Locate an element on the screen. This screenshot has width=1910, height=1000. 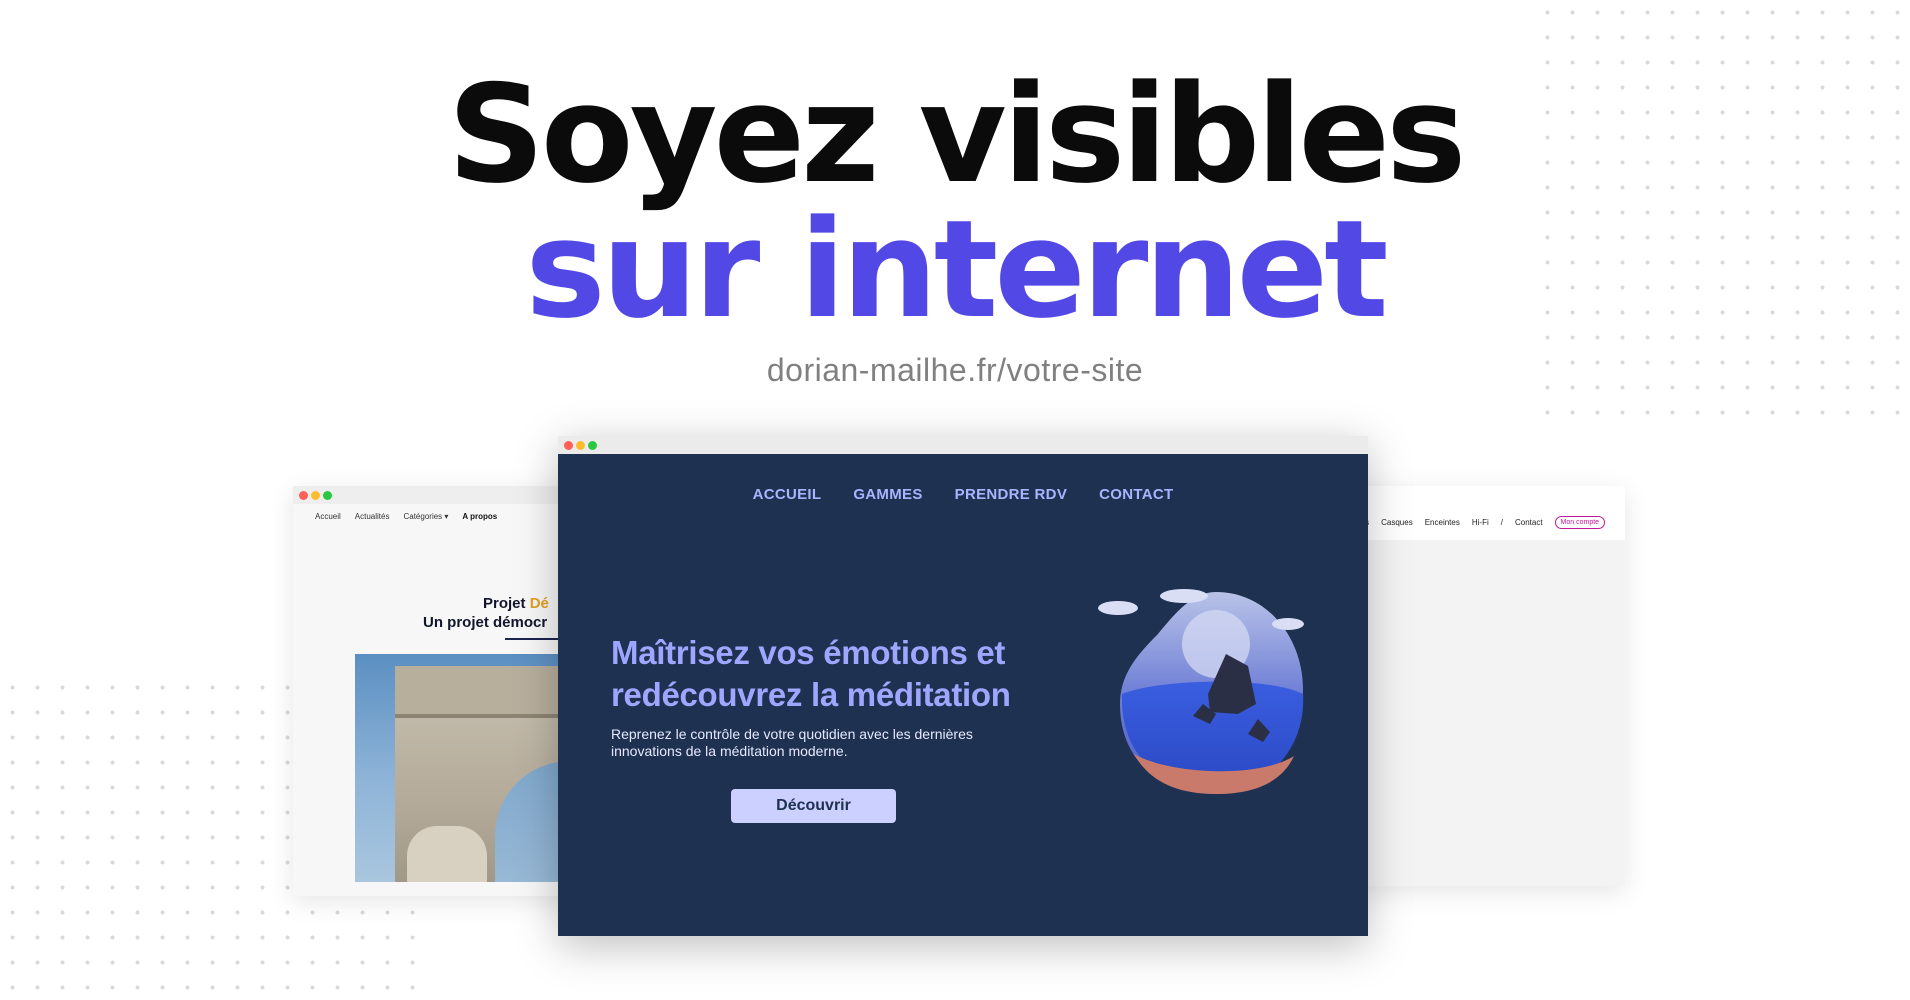
title-part-2: Dé is located at coordinates (539, 603).